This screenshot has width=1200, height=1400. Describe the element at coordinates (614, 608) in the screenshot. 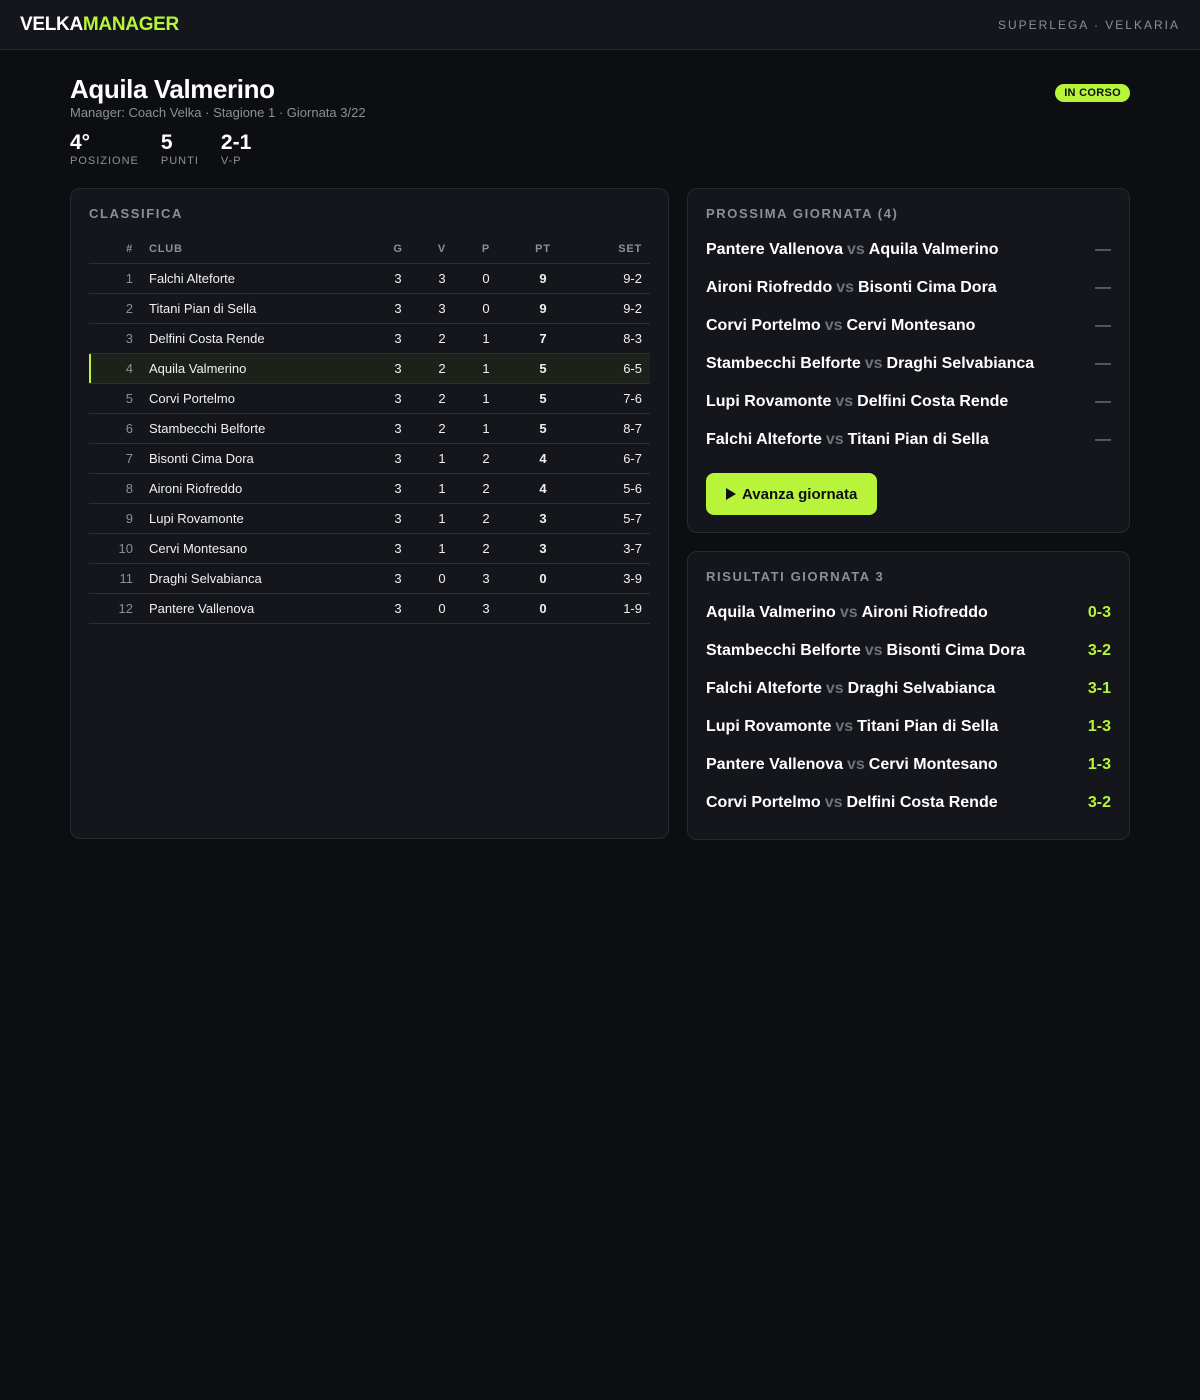

I see `cell-sets: 1-9` at that location.